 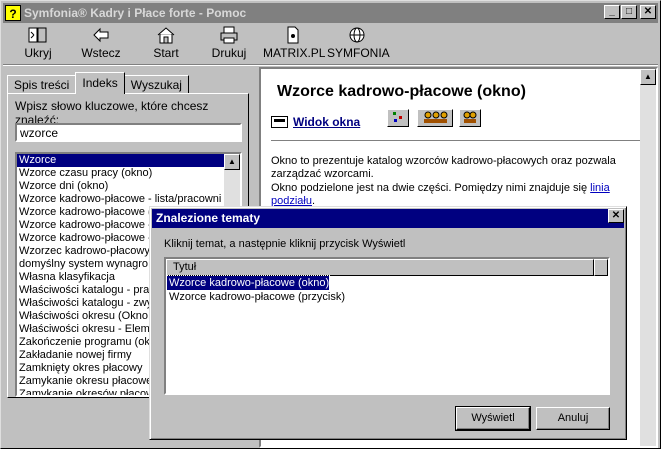 I want to click on document-icon, so click(x=293, y=36).